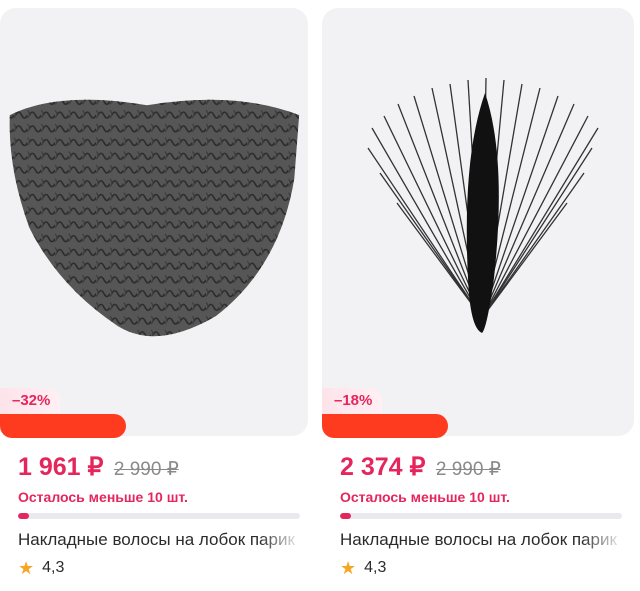 This screenshot has width=640, height=591. What do you see at coordinates (61, 467) in the screenshot?
I see `current-price: 1 961 ₽` at bounding box center [61, 467].